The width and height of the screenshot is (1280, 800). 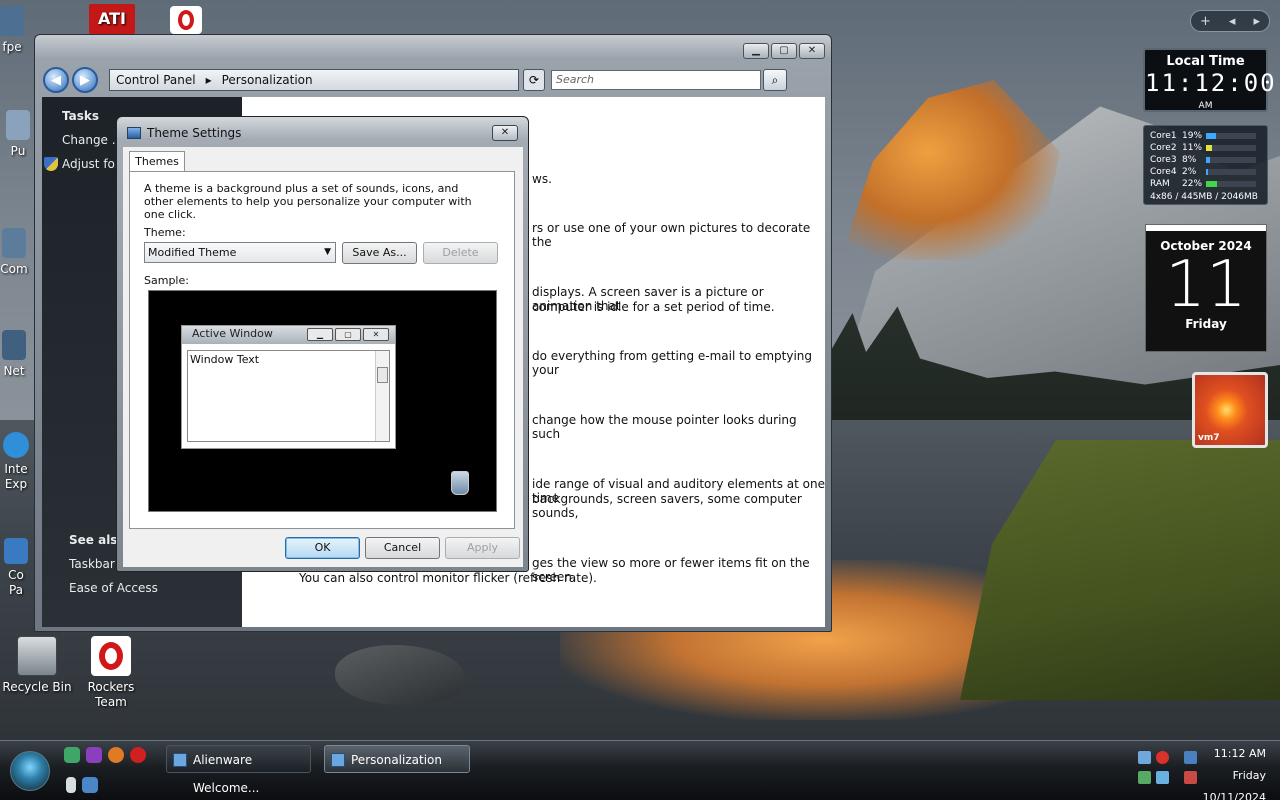 What do you see at coordinates (1205, 21) in the screenshot?
I see `add-gadget-icon: +` at bounding box center [1205, 21].